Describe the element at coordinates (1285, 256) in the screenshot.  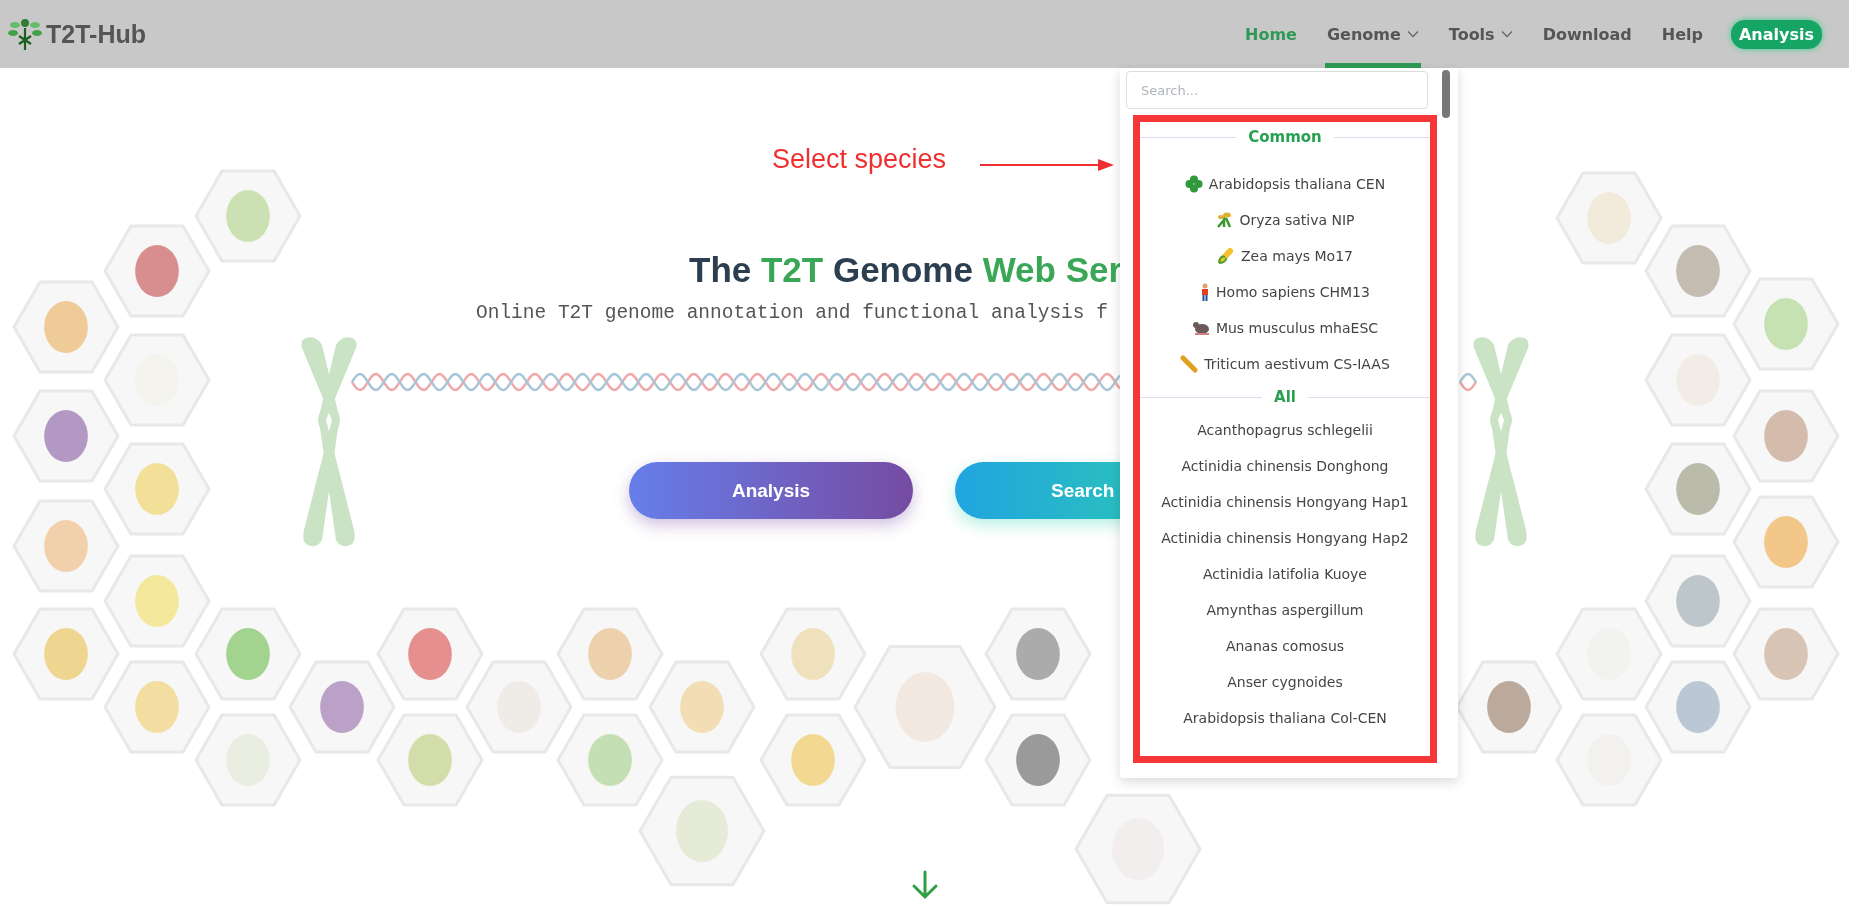
I see `species-option: Zea mays Mo17` at that location.